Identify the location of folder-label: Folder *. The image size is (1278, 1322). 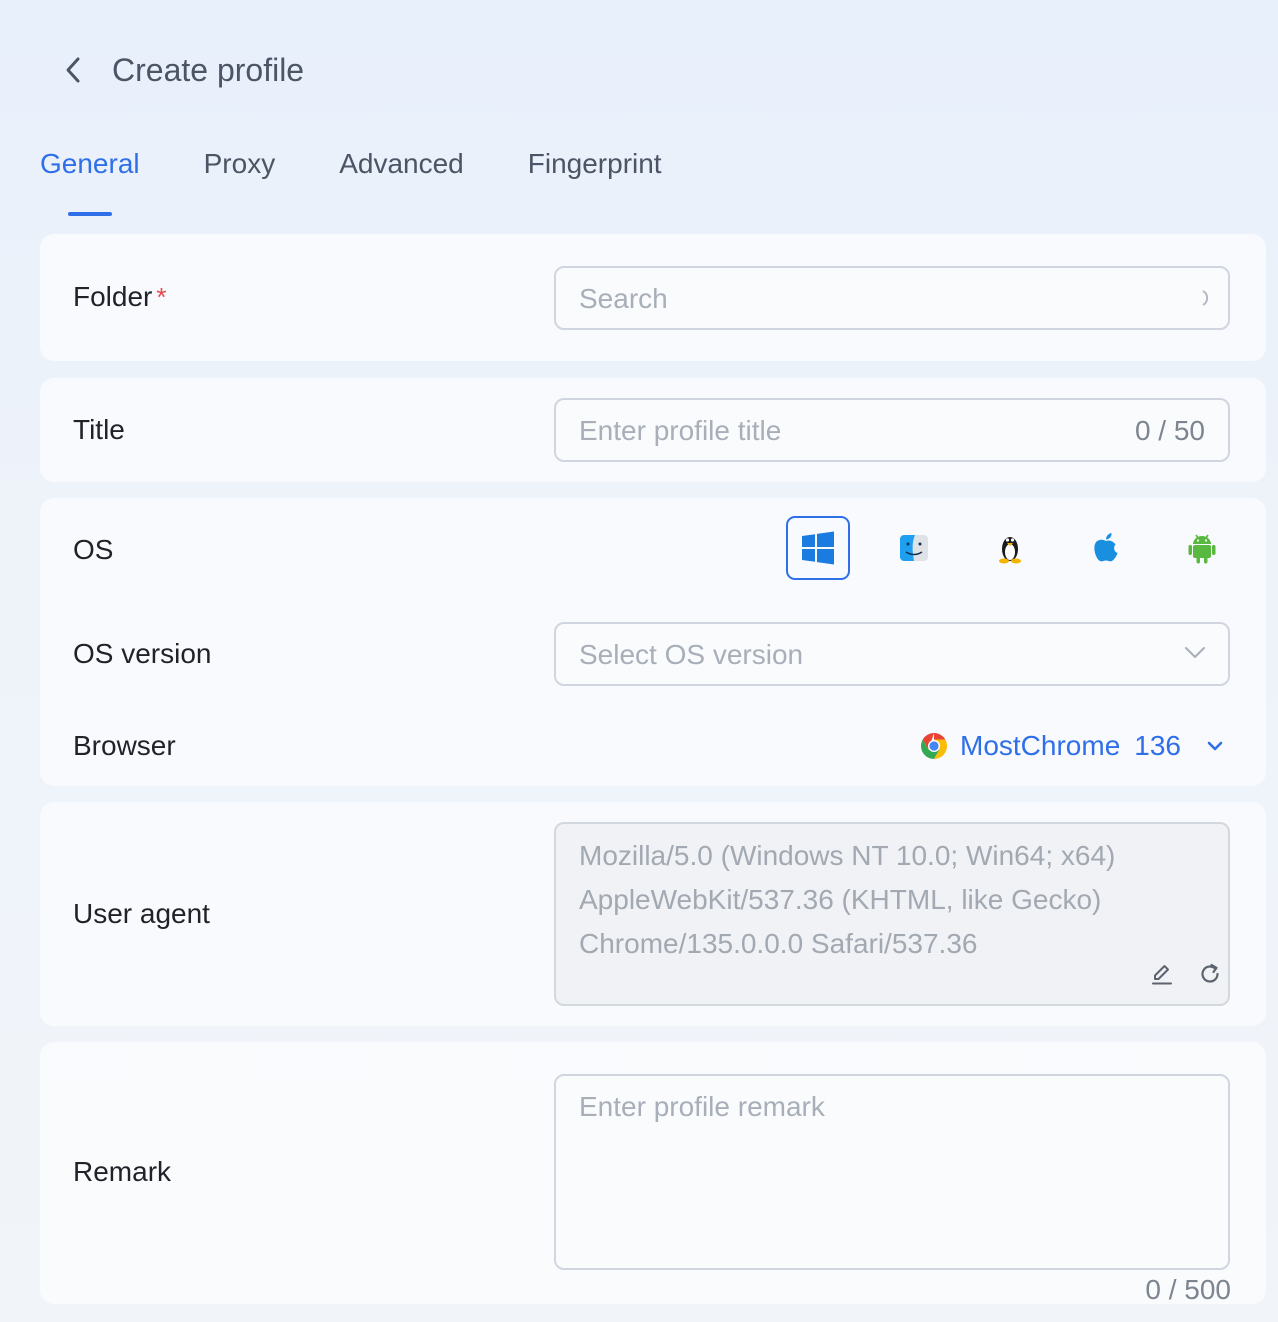
(120, 297).